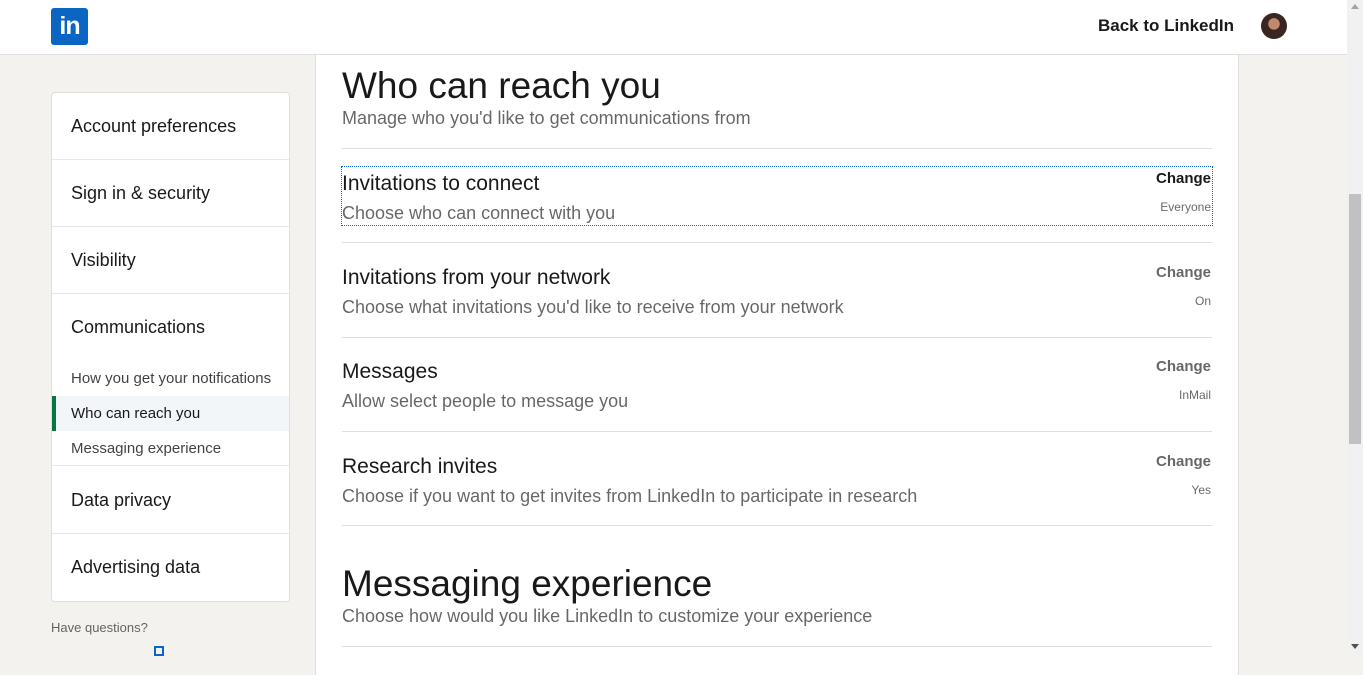 This screenshot has width=1363, height=675. Describe the element at coordinates (501, 85) in the screenshot. I see `section-title-who-can-reach-you: Who can reach you` at that location.